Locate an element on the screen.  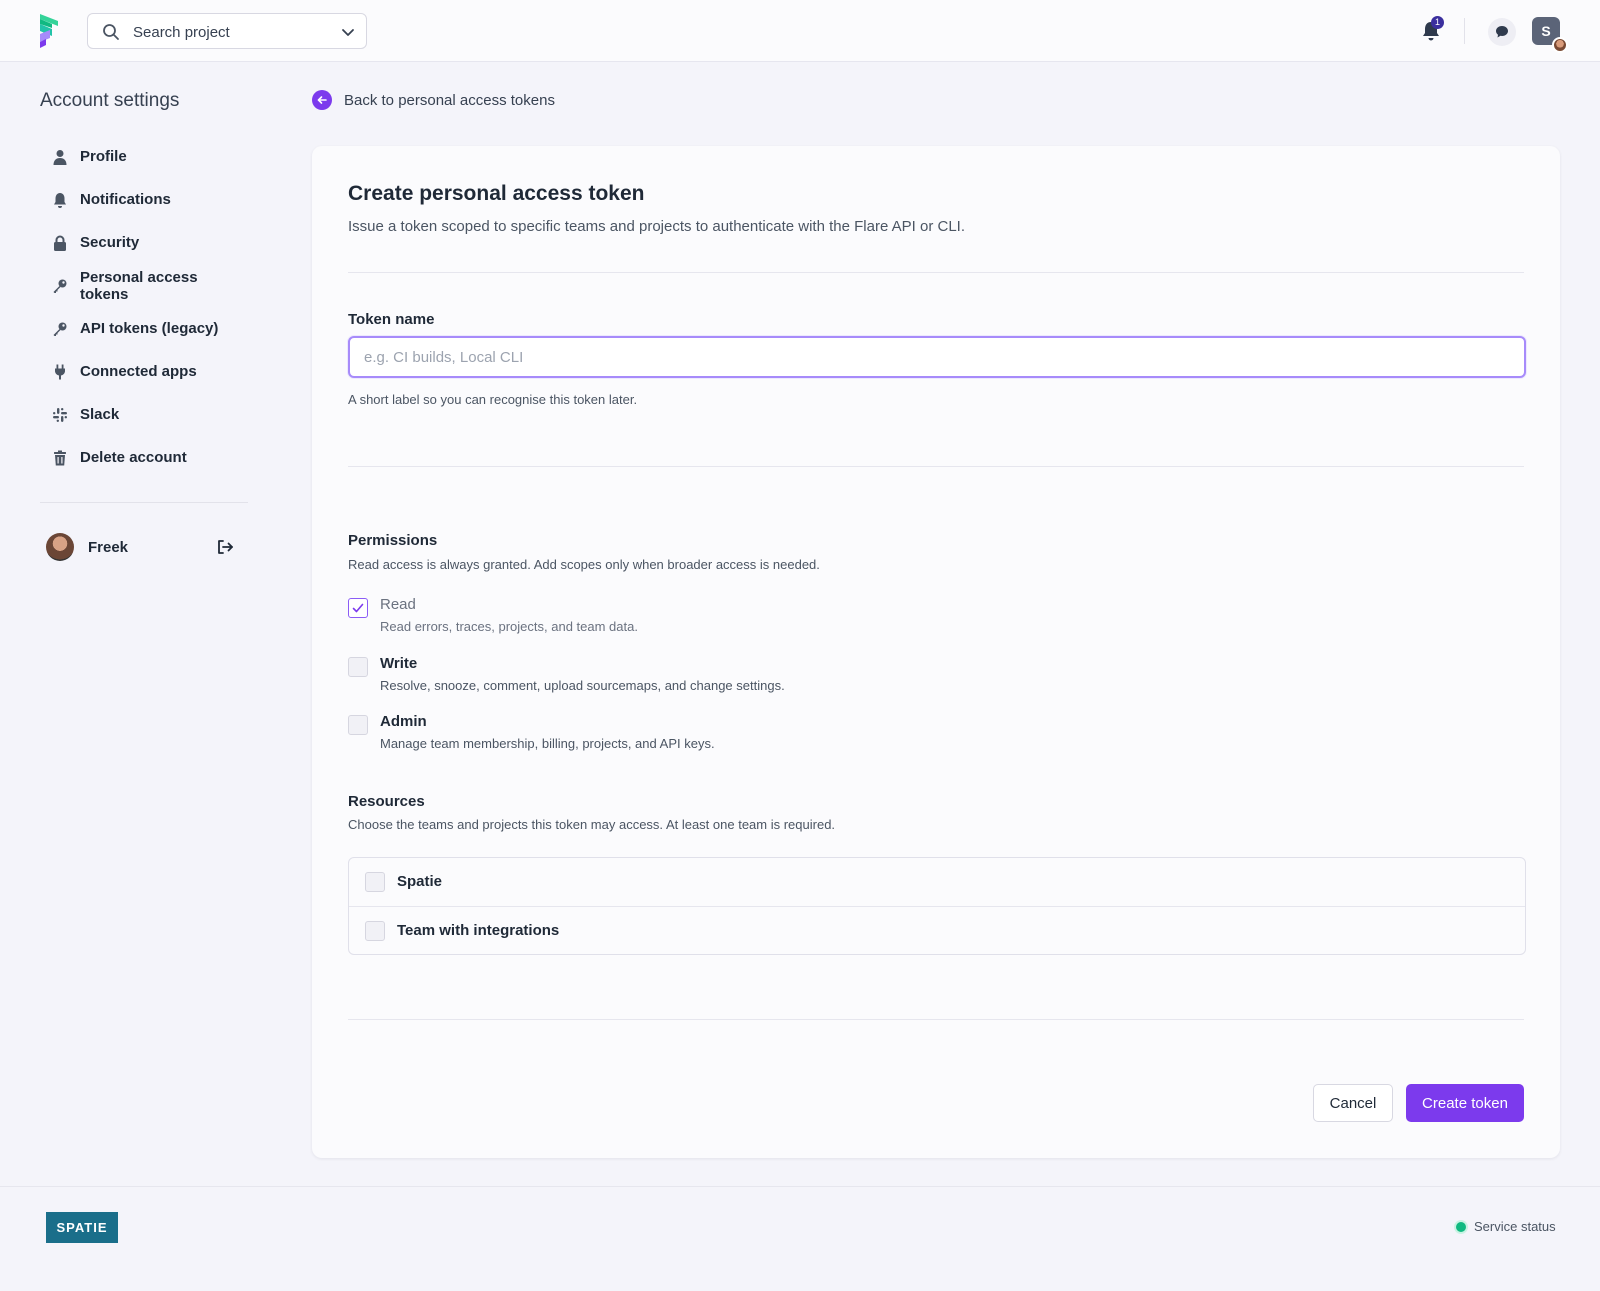
chat-bubble-icon is located at coordinates (1502, 32).